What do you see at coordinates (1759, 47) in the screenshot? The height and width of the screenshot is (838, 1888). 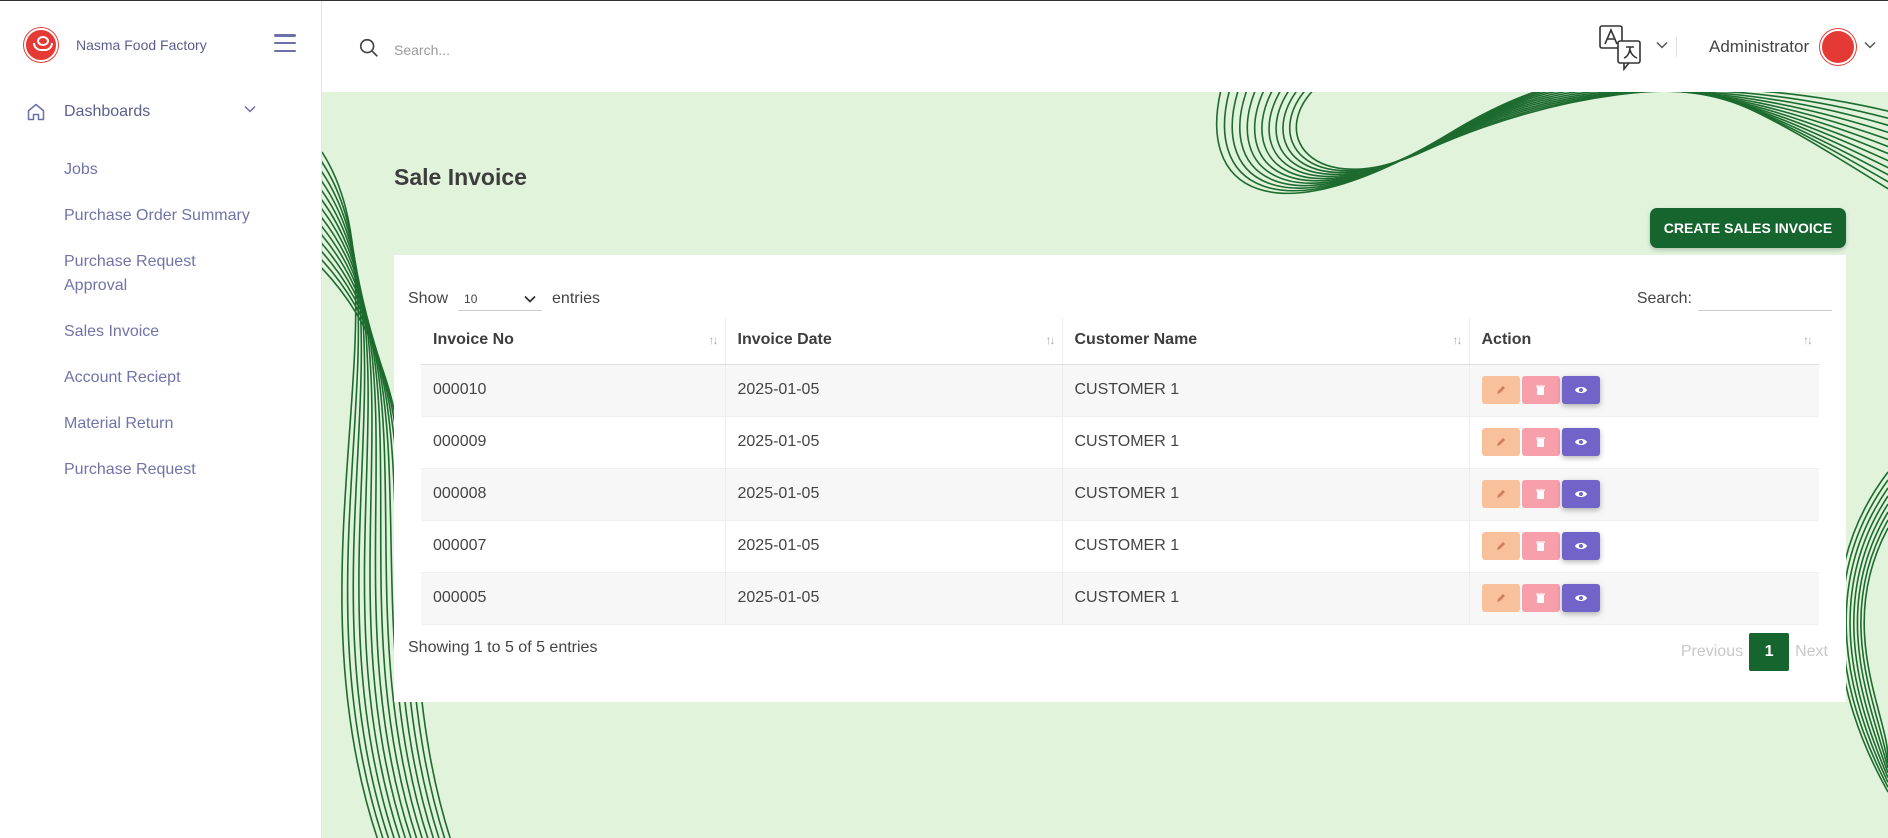 I see `user-name: Administrator` at bounding box center [1759, 47].